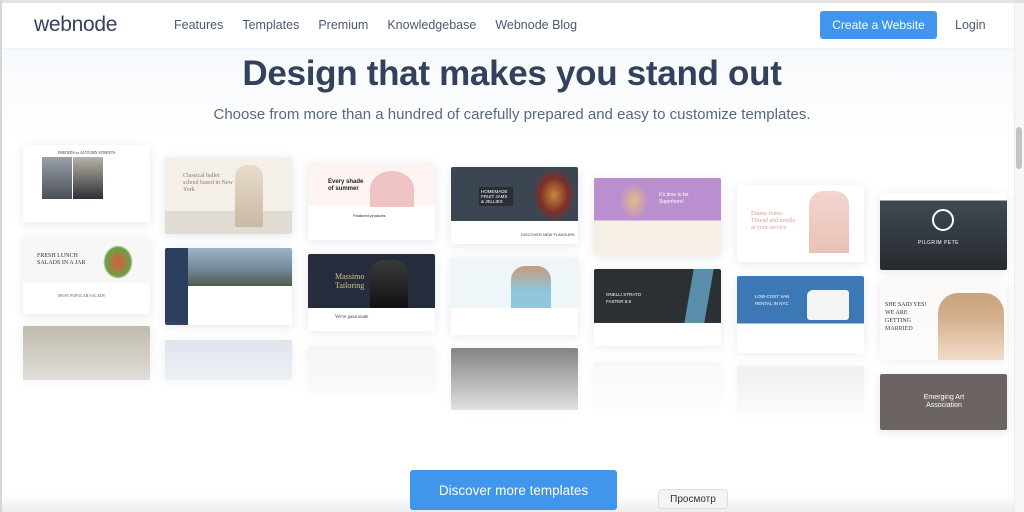  What do you see at coordinates (176, 286) in the screenshot?
I see `template-sidebar` at bounding box center [176, 286].